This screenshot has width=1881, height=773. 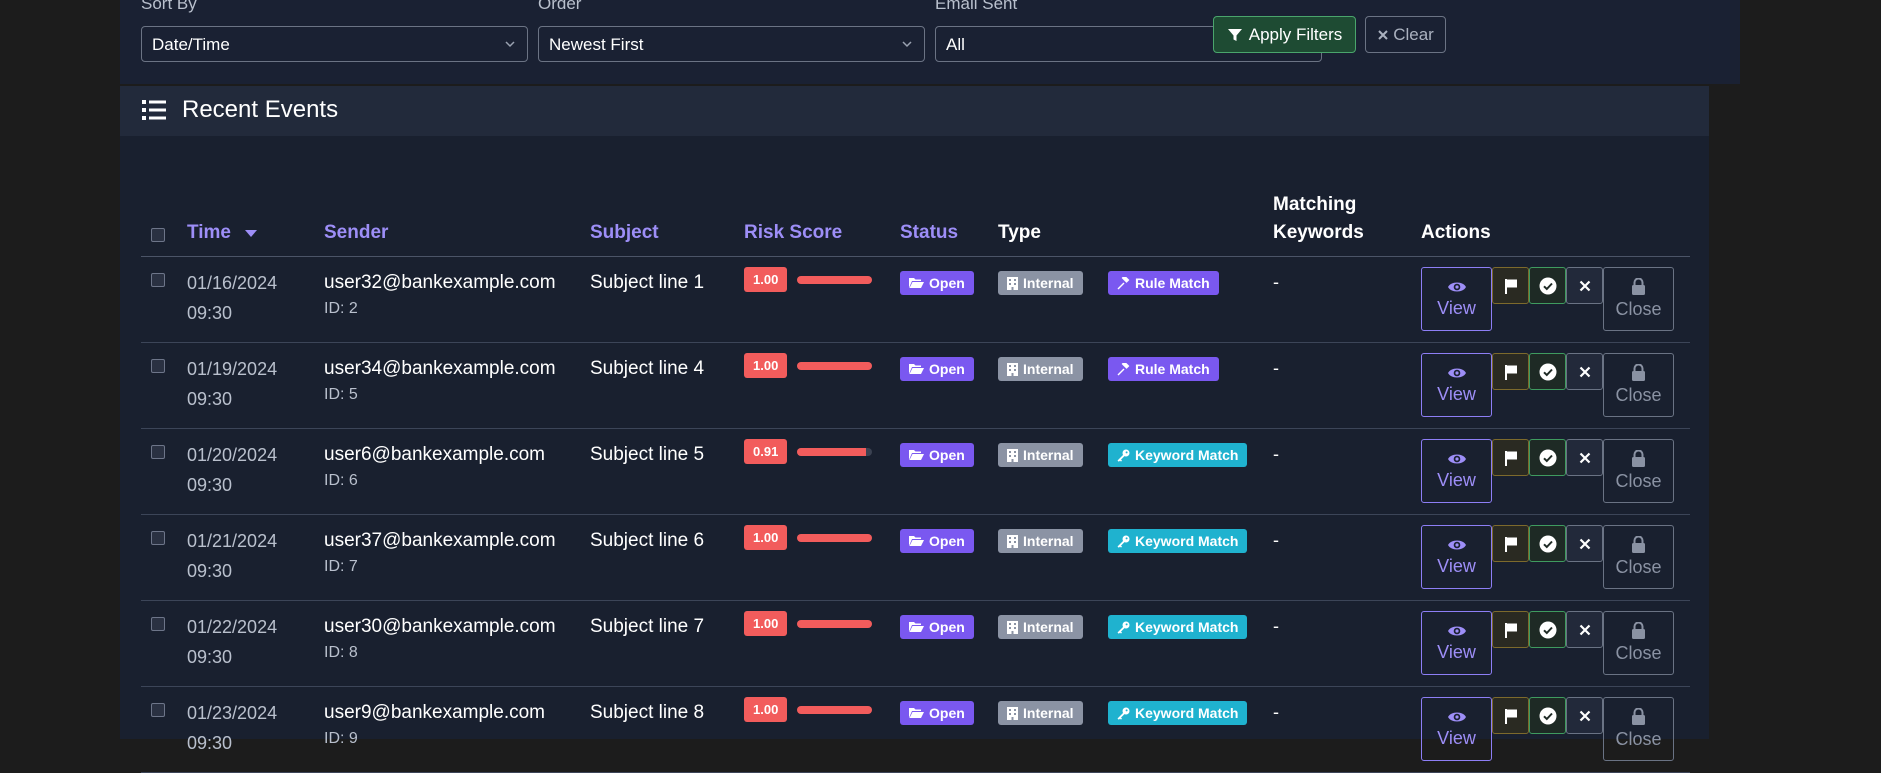 What do you see at coordinates (647, 540) in the screenshot?
I see `subject: Subject line 6` at bounding box center [647, 540].